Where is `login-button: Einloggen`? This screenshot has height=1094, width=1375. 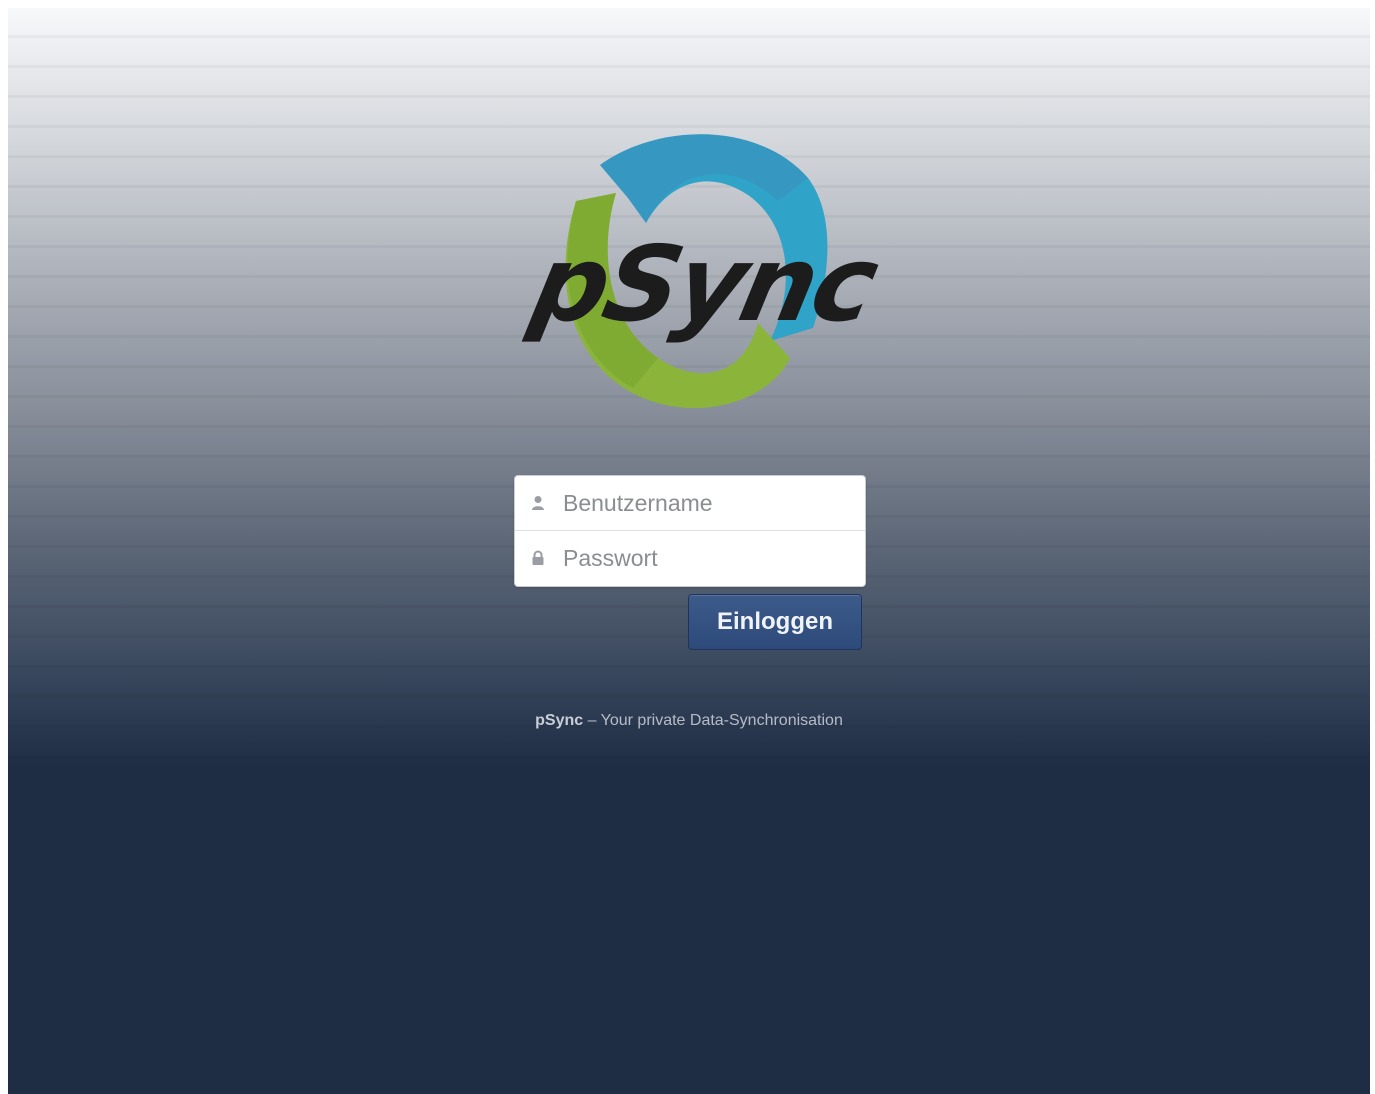
login-button: Einloggen is located at coordinates (775, 622).